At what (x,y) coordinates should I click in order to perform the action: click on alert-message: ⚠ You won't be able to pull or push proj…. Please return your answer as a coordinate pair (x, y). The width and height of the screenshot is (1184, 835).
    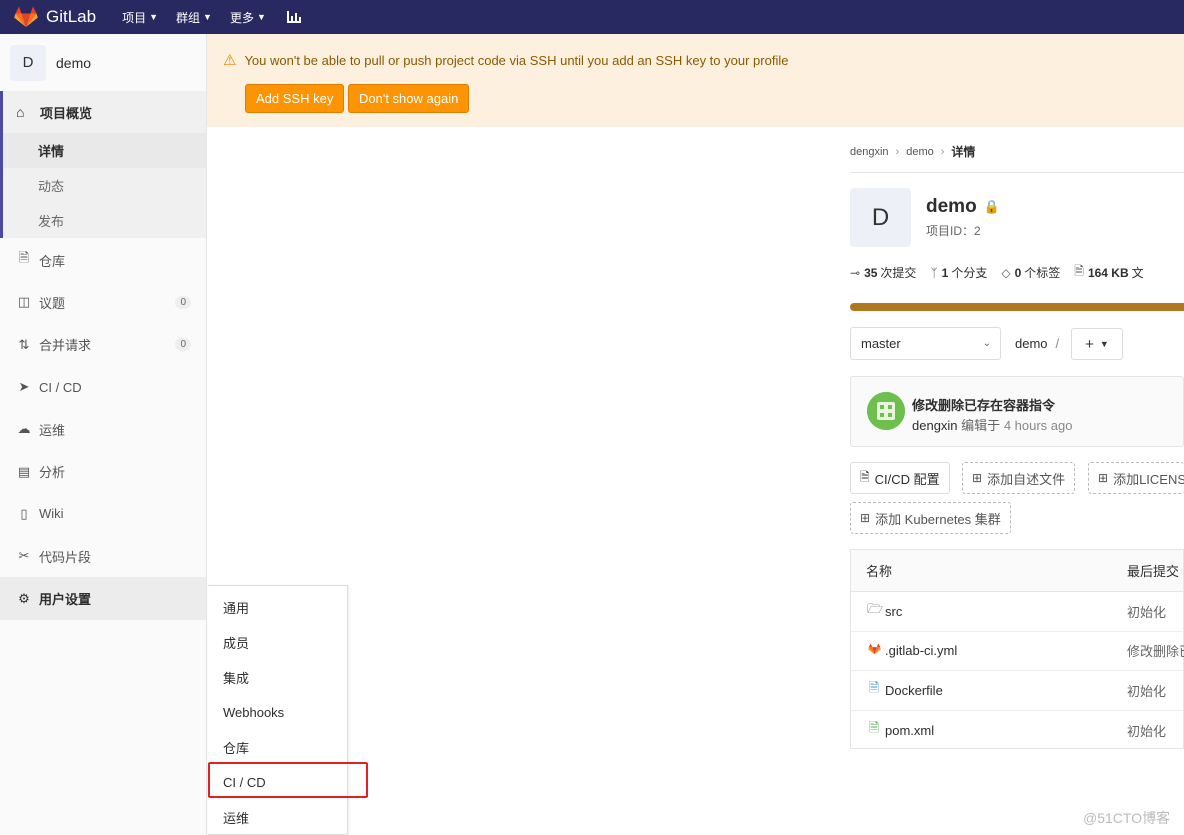
    Looking at the image, I should click on (505, 60).